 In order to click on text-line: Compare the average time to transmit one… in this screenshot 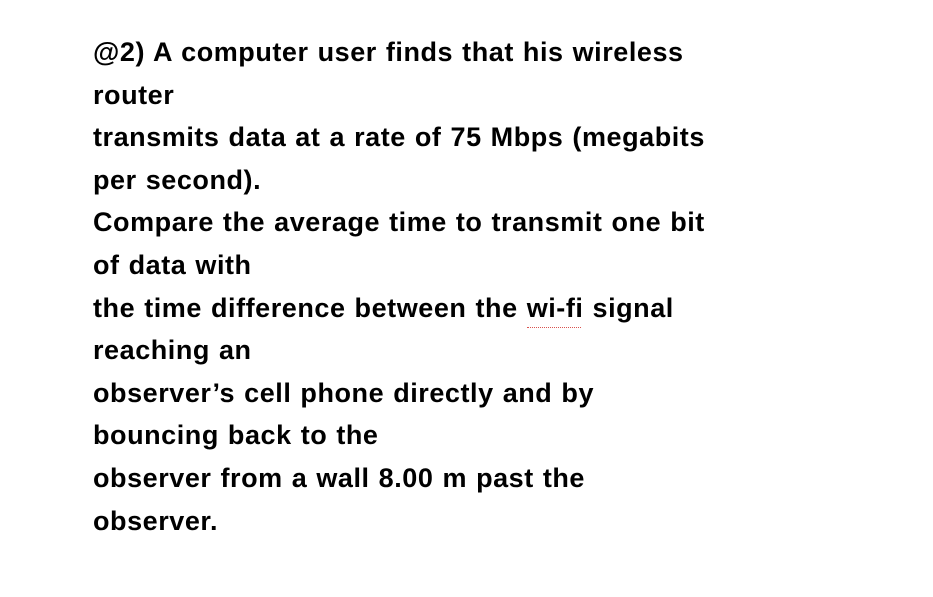, I will do `click(399, 222)`.